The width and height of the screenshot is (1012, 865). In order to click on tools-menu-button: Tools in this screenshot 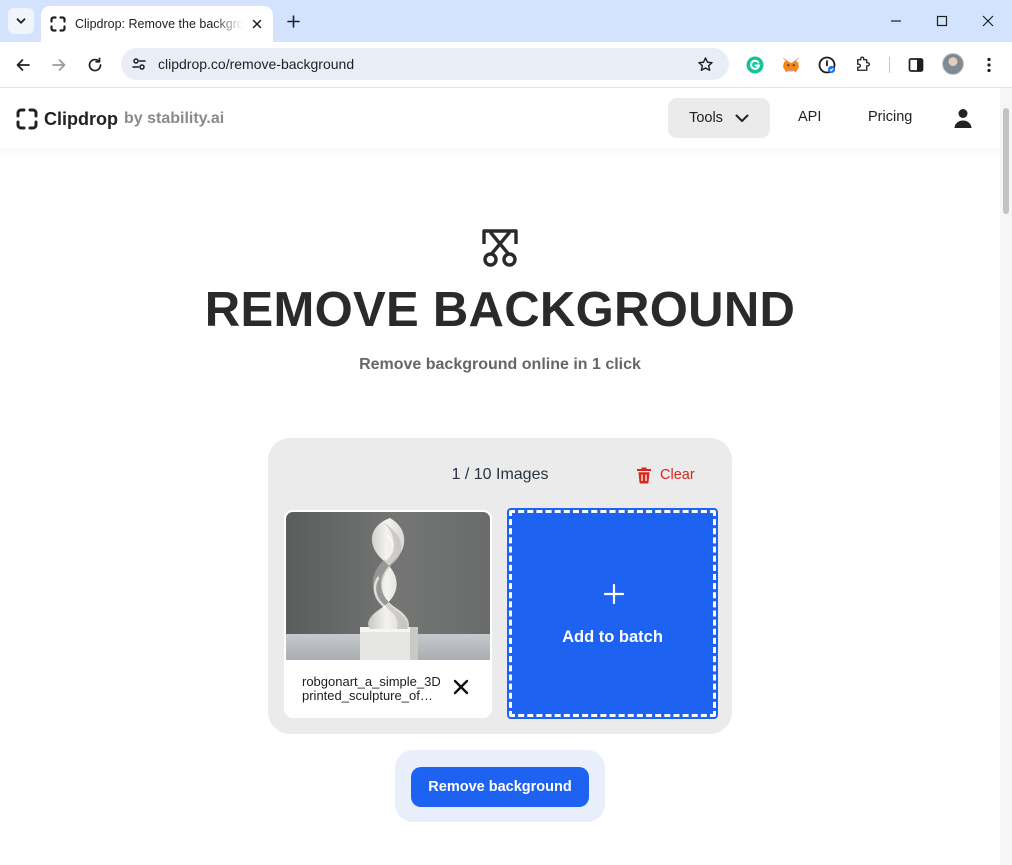, I will do `click(719, 118)`.